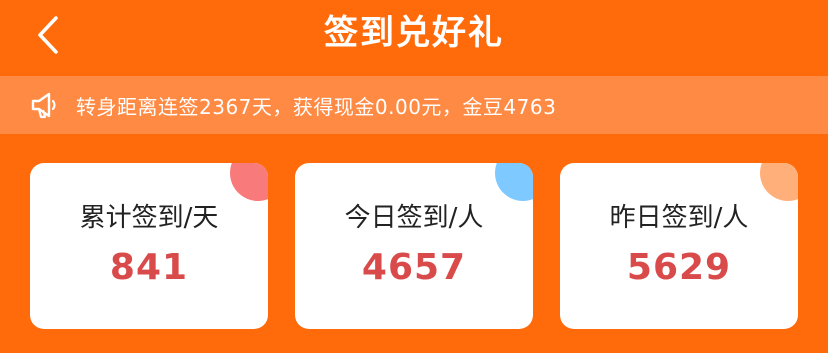  I want to click on stat-card-total: 累计签到/天 841, so click(149, 246).